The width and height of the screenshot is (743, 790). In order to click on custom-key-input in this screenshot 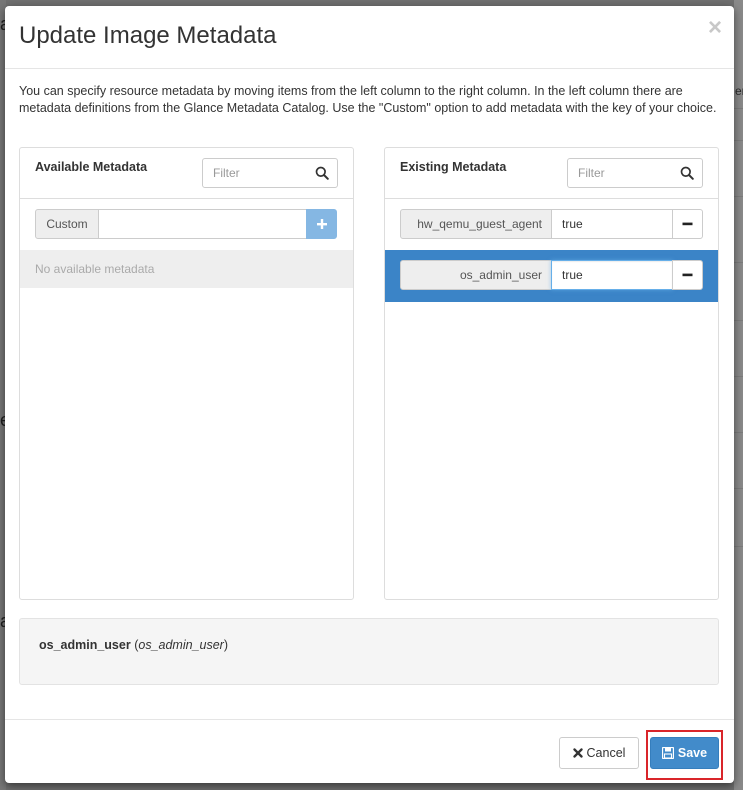, I will do `click(202, 224)`.